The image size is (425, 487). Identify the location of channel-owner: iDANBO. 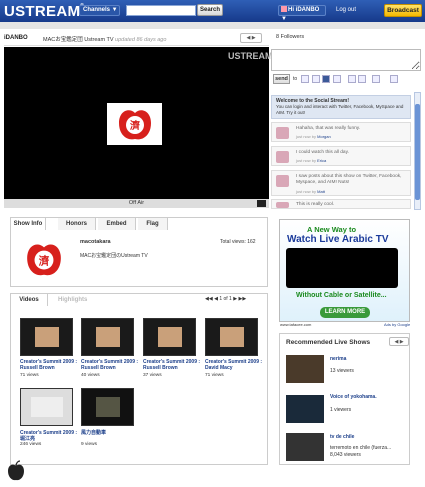
(16, 38).